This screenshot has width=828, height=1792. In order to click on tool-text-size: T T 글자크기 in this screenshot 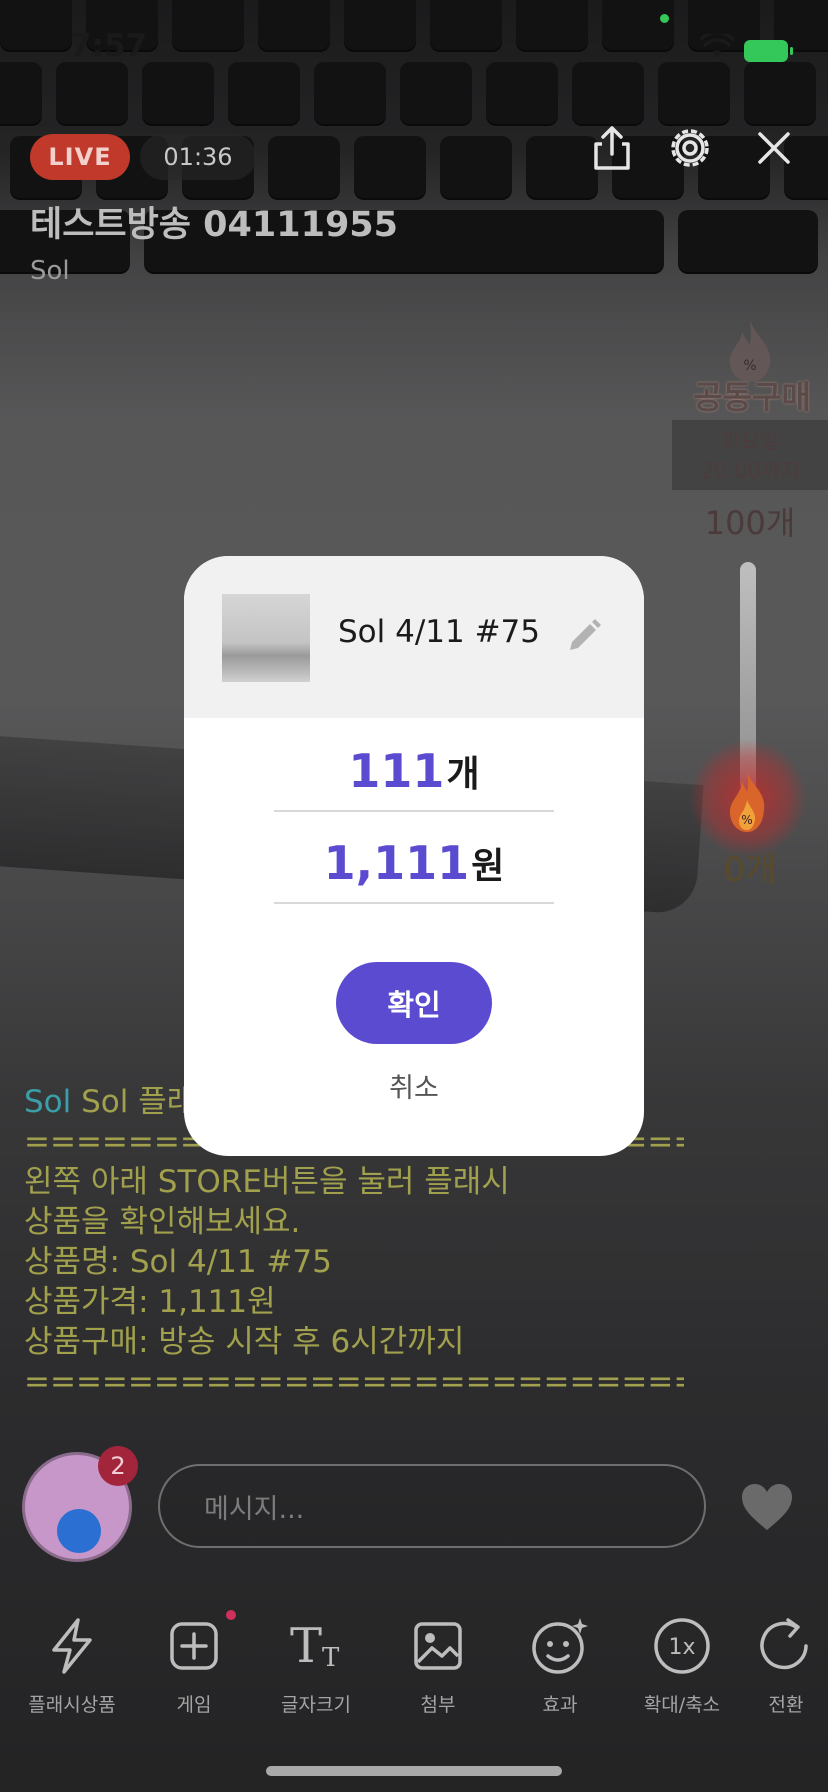, I will do `click(316, 1666)`.